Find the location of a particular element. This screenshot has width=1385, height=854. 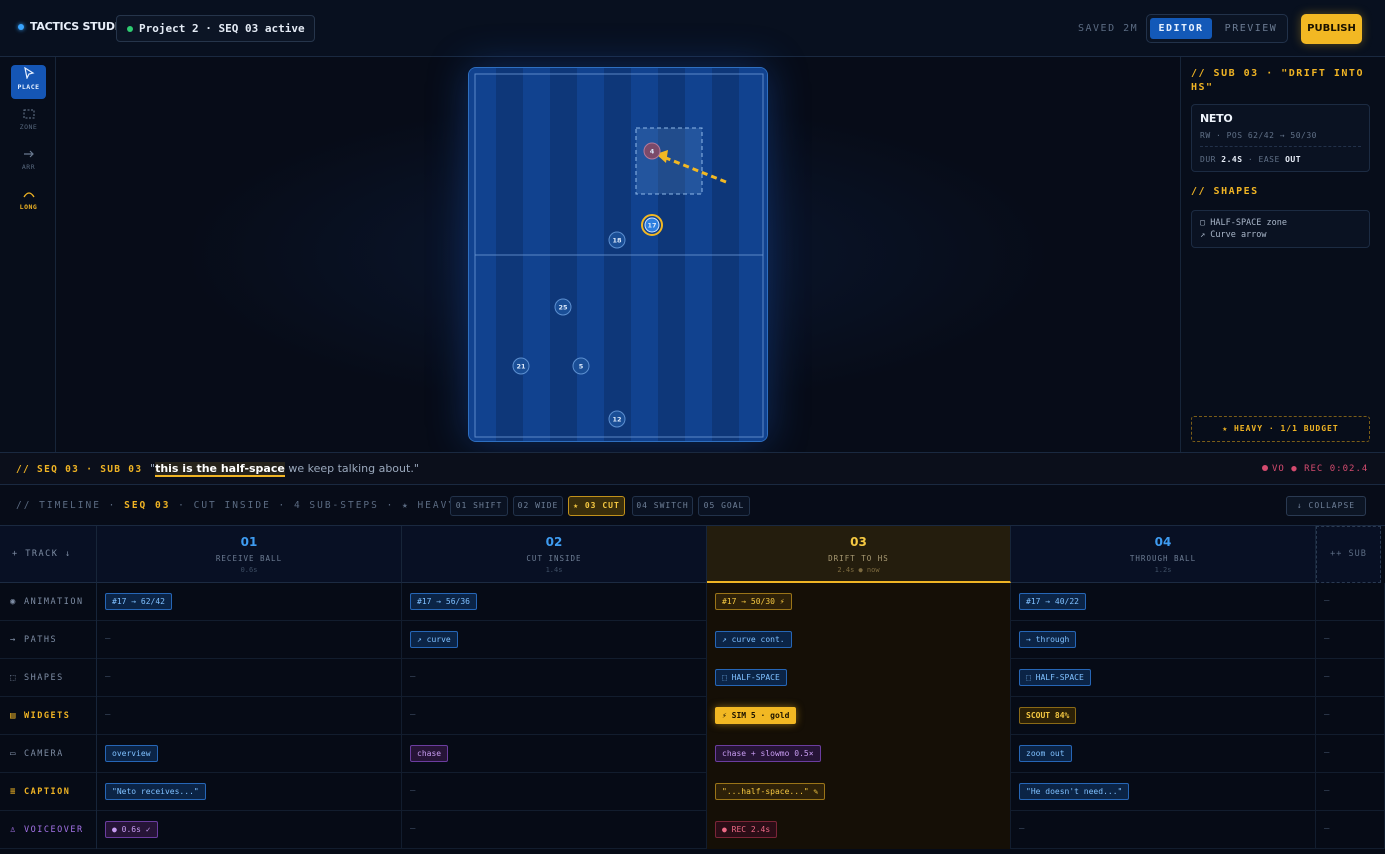

track-cell: overview is located at coordinates (249, 754).